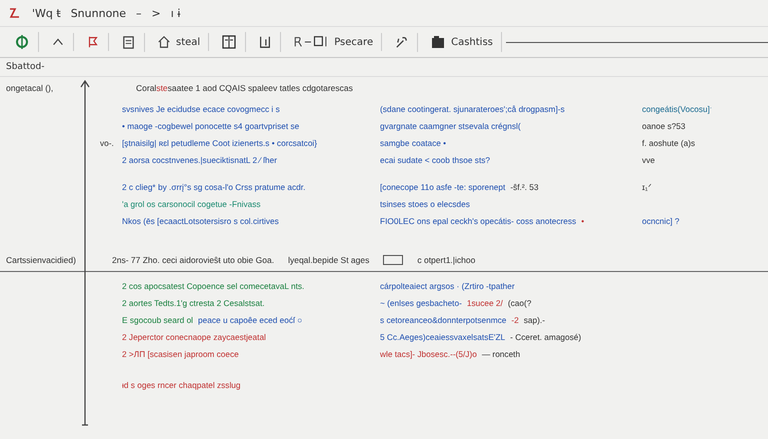 Image resolution: width=768 pixels, height=439 pixels. Describe the element at coordinates (520, 303) in the screenshot. I see `code-text: (cao(?` at that location.